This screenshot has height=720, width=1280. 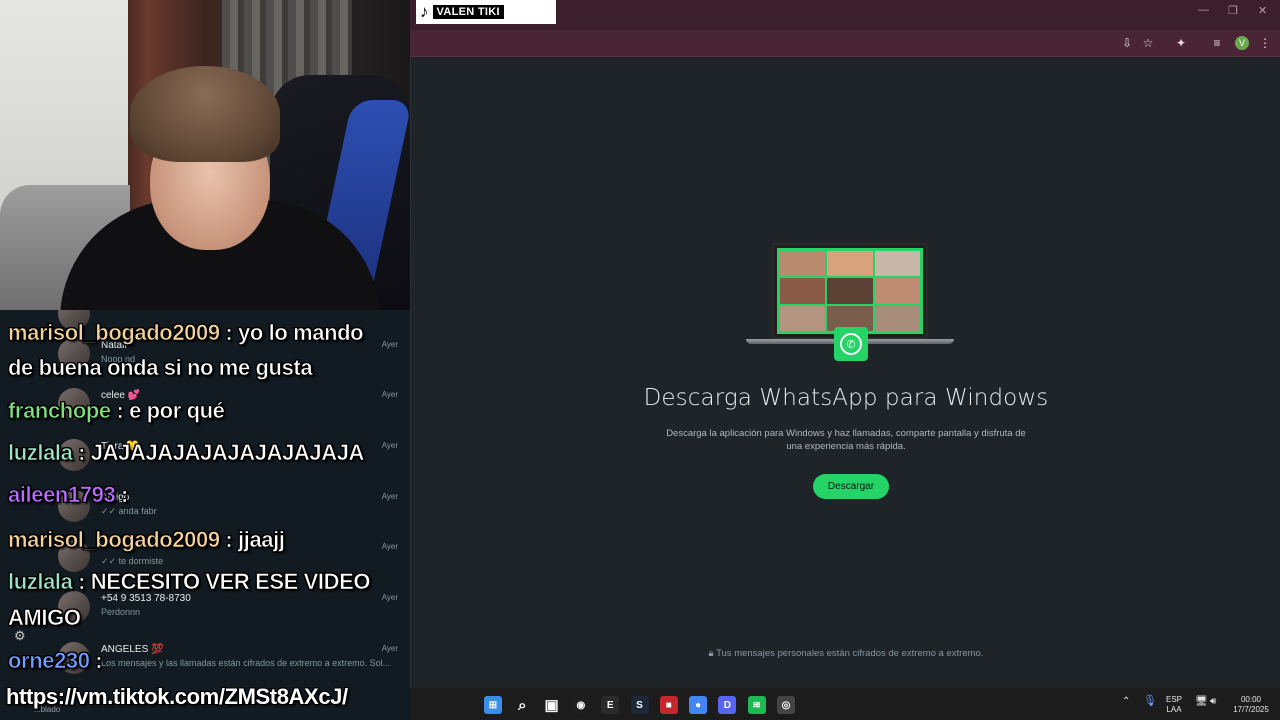 I want to click on obs-icon: ◉, so click(x=580, y=705).